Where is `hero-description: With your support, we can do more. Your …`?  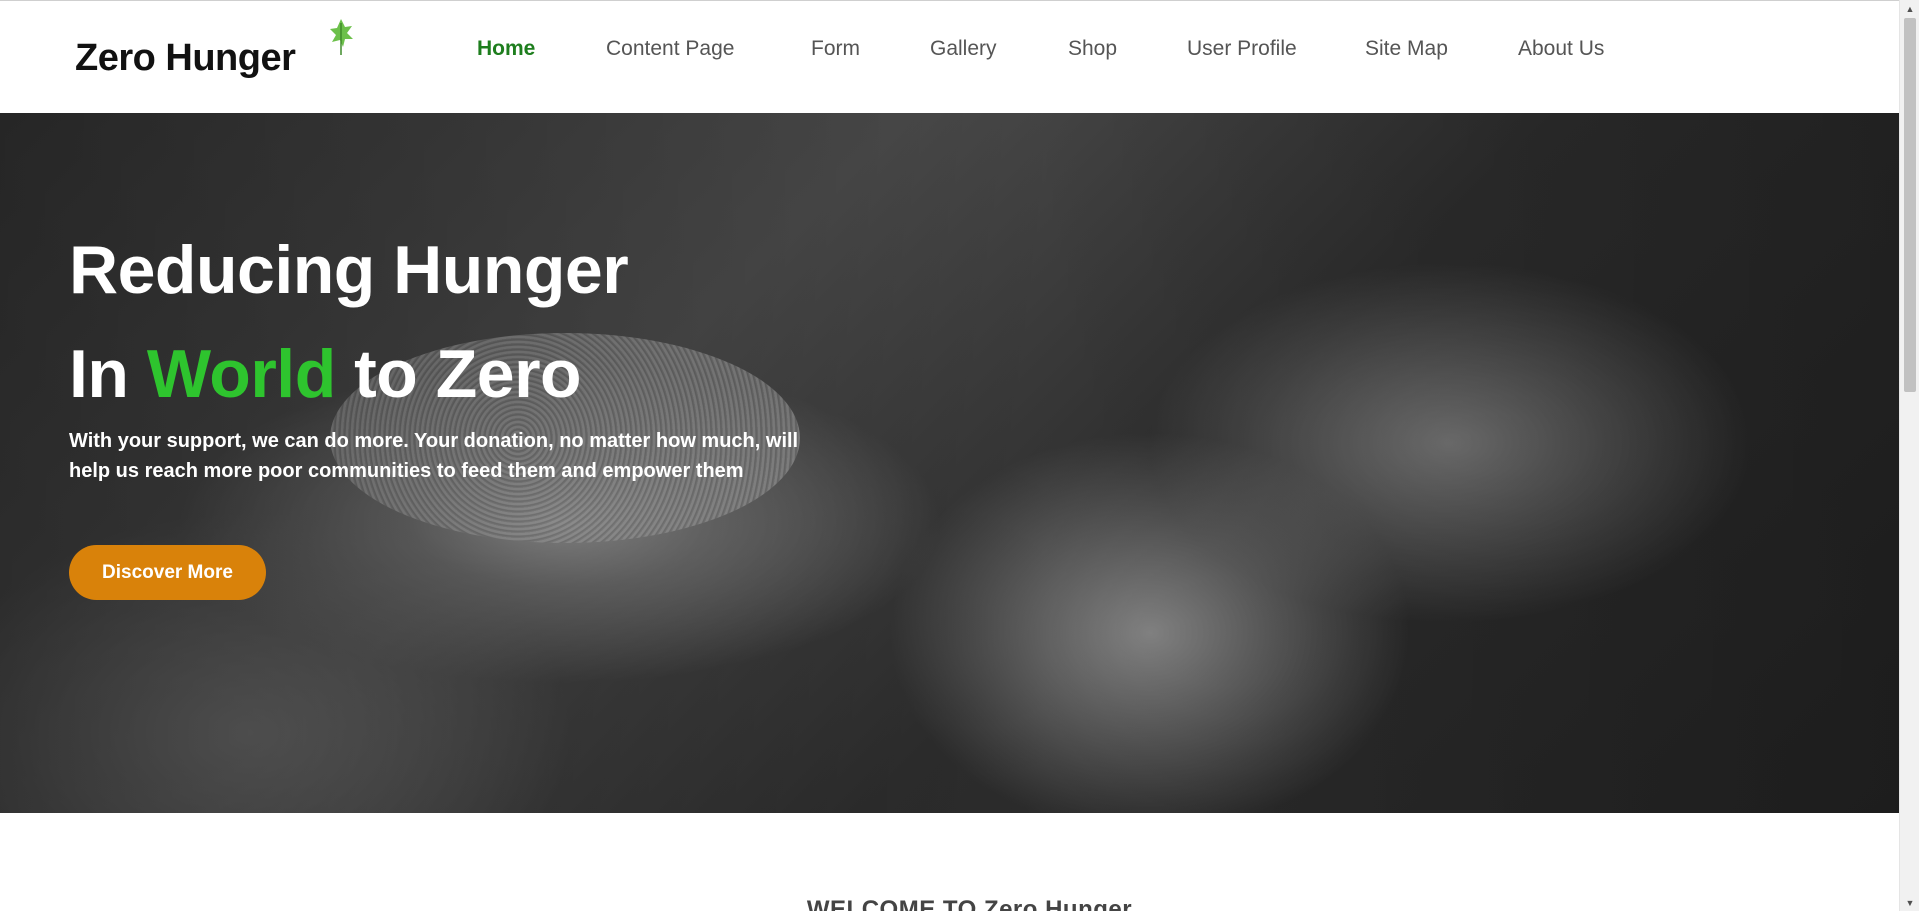
hero-description: With your support, we can do more. Your … is located at coordinates (434, 456).